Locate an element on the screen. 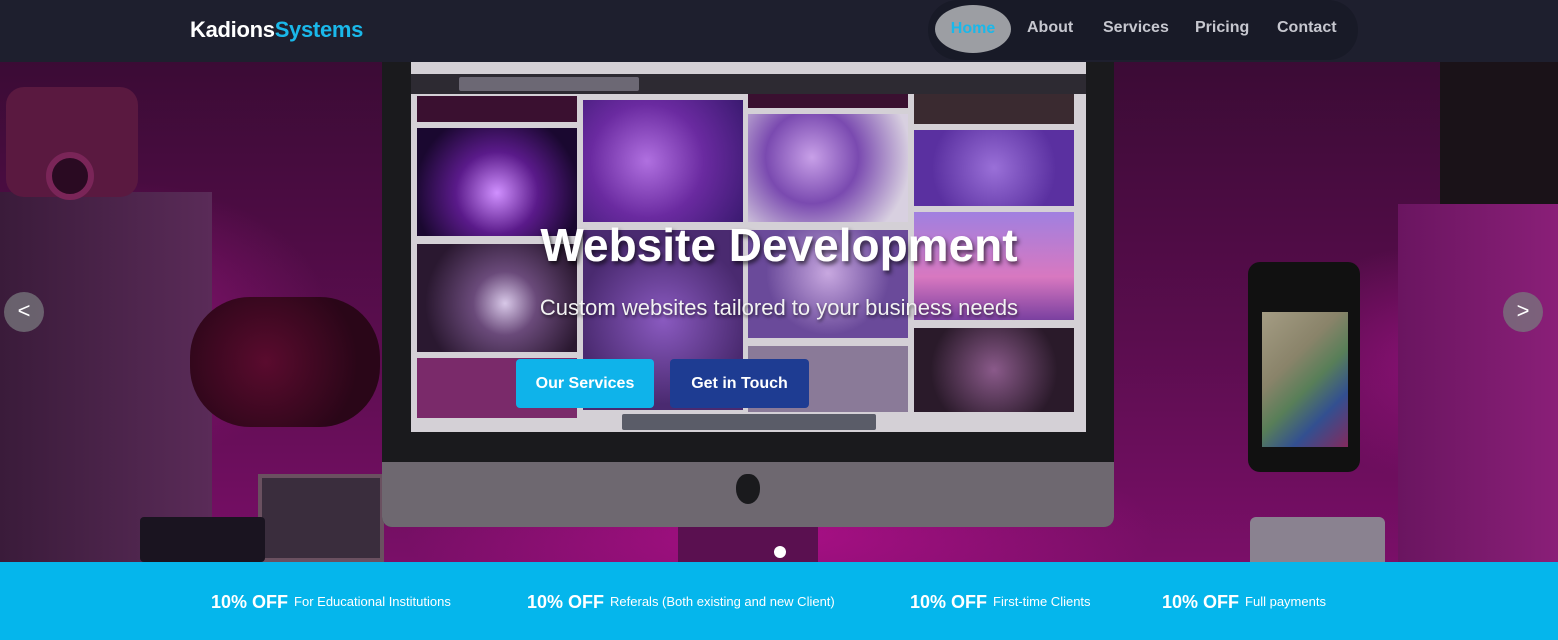 The image size is (1558, 640). nav-item-home: Home is located at coordinates (973, 29).